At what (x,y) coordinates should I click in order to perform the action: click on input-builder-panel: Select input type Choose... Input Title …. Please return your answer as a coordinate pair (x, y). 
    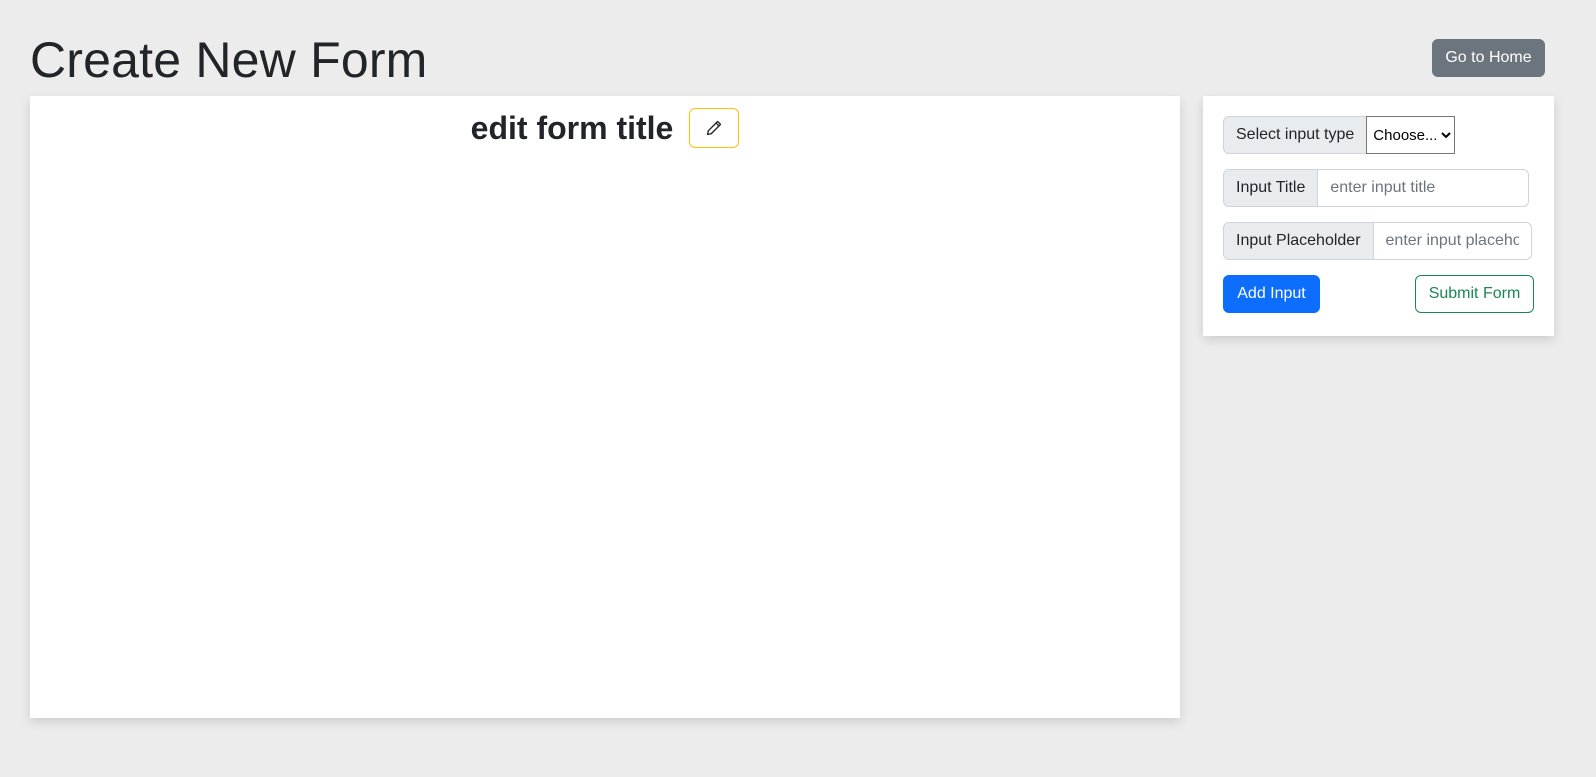
    Looking at the image, I should click on (1378, 216).